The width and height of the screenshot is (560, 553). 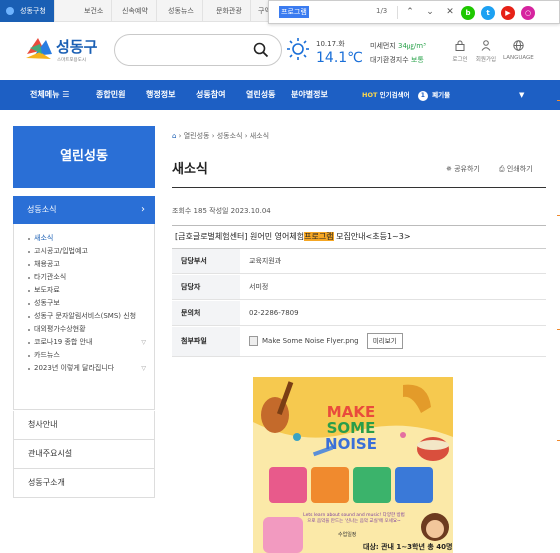 I want to click on preview-button: 미리보기, so click(x=384, y=341).